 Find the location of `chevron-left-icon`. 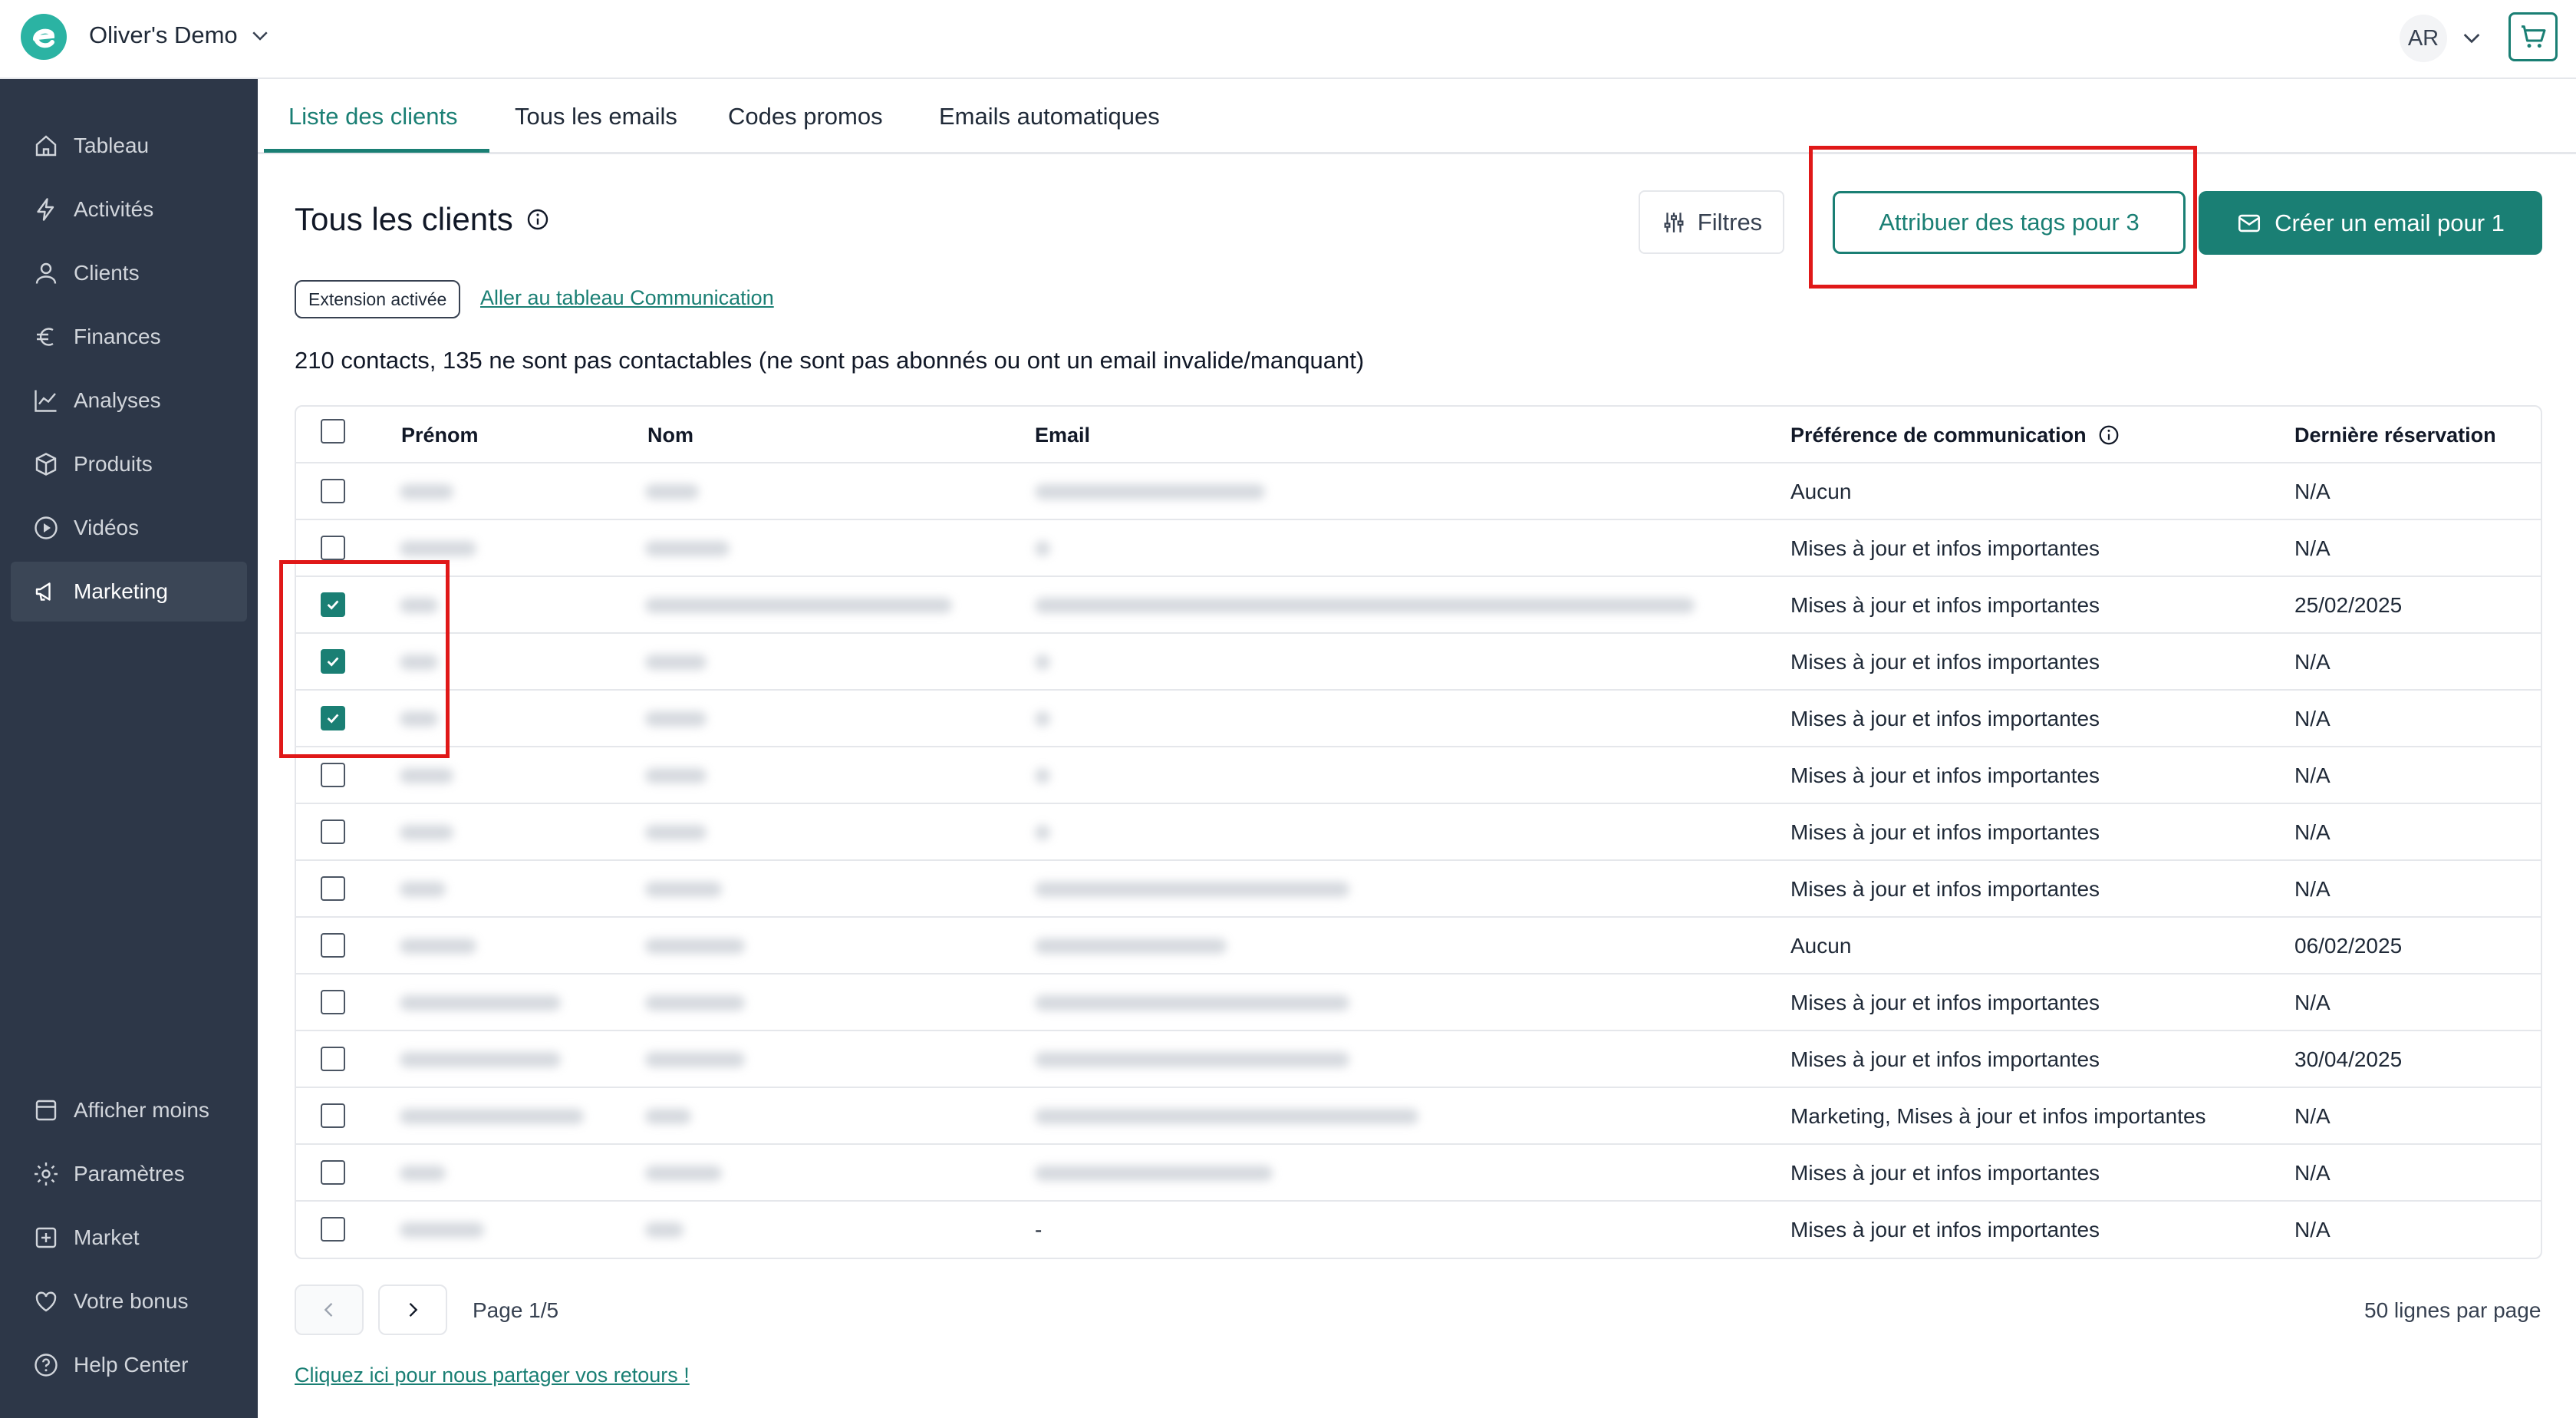

chevron-left-icon is located at coordinates (328, 1310).